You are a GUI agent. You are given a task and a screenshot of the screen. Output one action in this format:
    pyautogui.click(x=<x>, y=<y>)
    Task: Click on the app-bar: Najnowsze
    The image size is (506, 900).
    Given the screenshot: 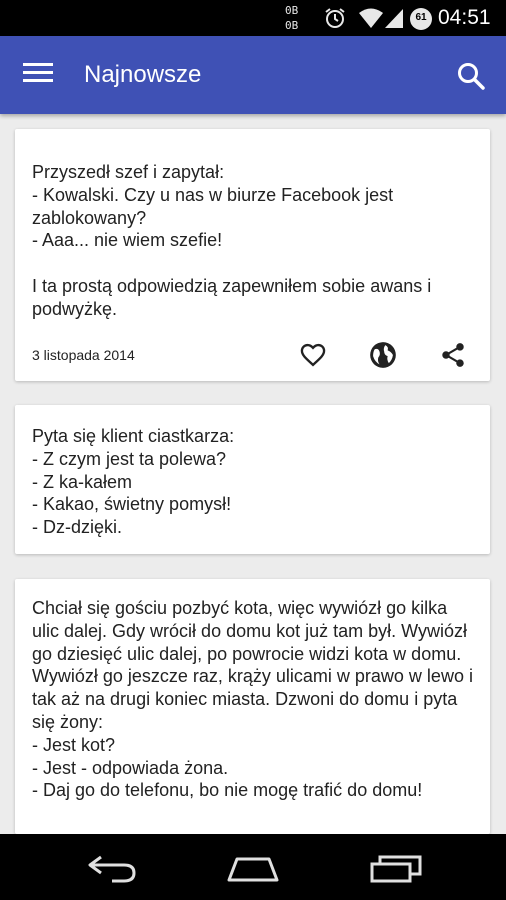 What is the action you would take?
    pyautogui.click(x=253, y=75)
    